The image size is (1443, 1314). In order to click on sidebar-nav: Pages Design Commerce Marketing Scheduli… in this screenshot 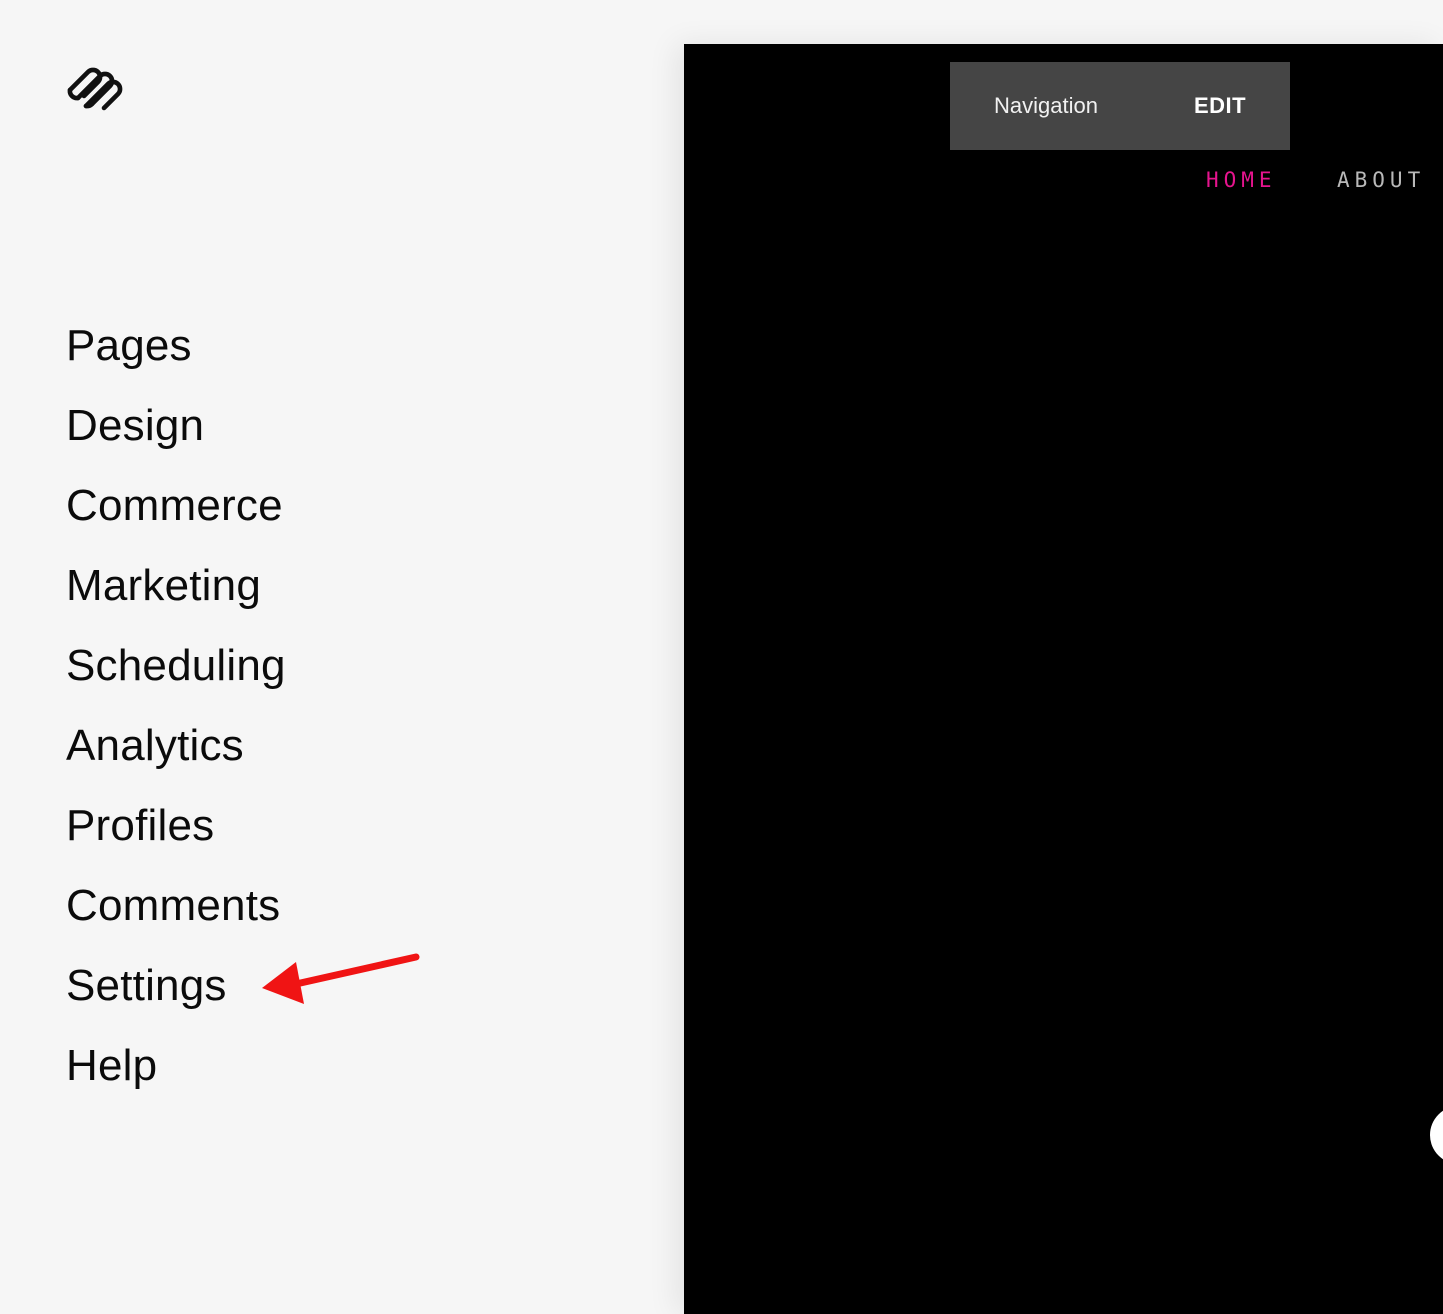, I will do `click(176, 718)`.